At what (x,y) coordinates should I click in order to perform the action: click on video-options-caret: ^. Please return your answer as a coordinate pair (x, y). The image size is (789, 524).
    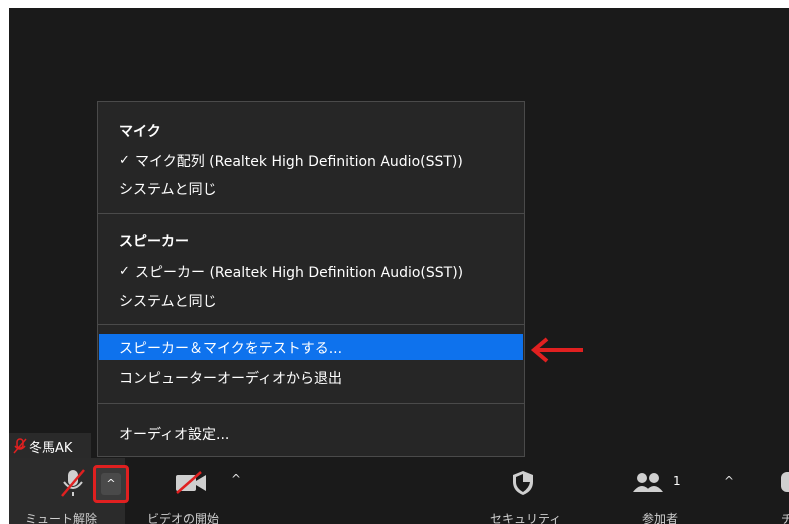
    Looking at the image, I should click on (236, 479).